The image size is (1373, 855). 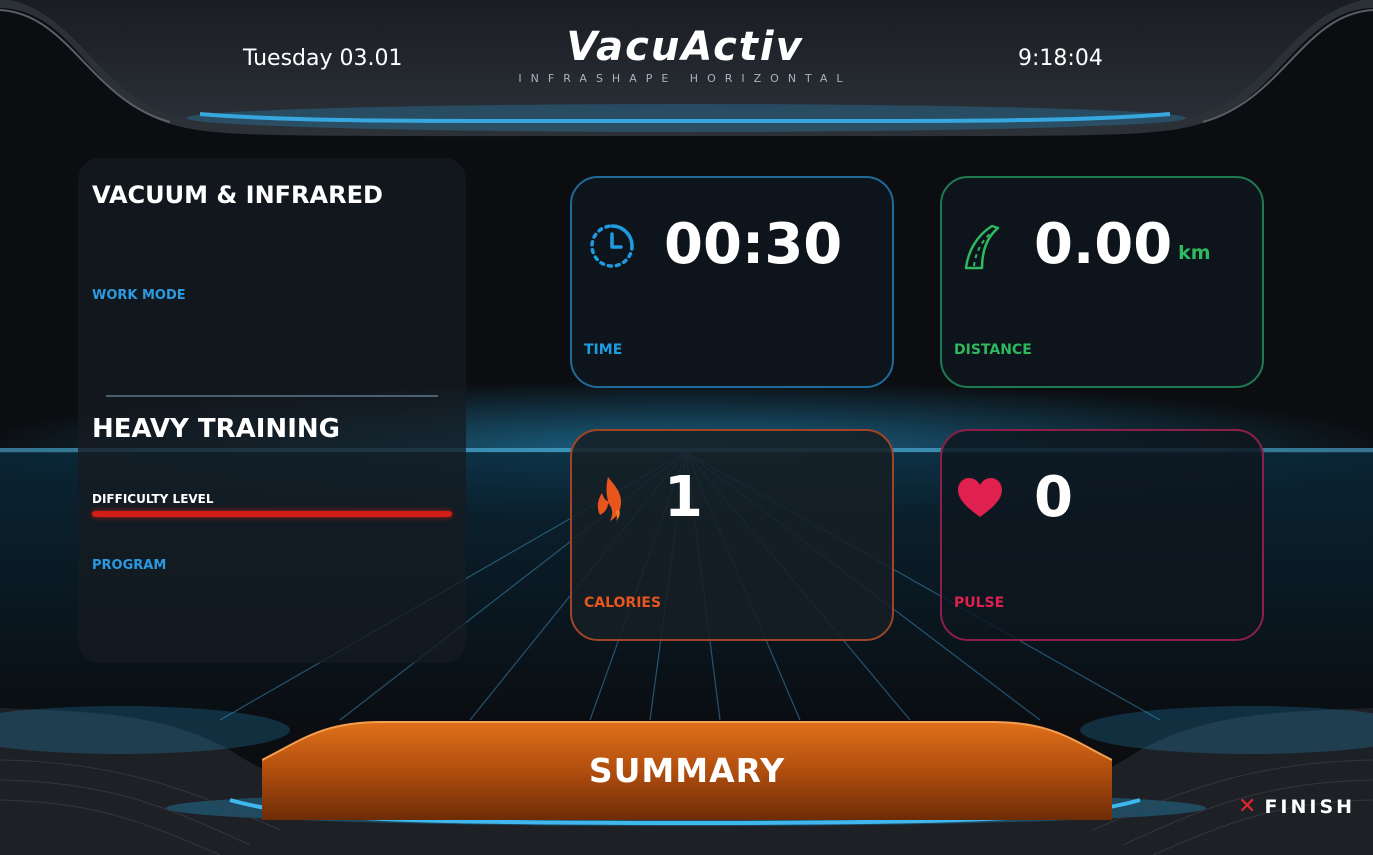 I want to click on clock-display: 9:18:04, so click(x=1060, y=58).